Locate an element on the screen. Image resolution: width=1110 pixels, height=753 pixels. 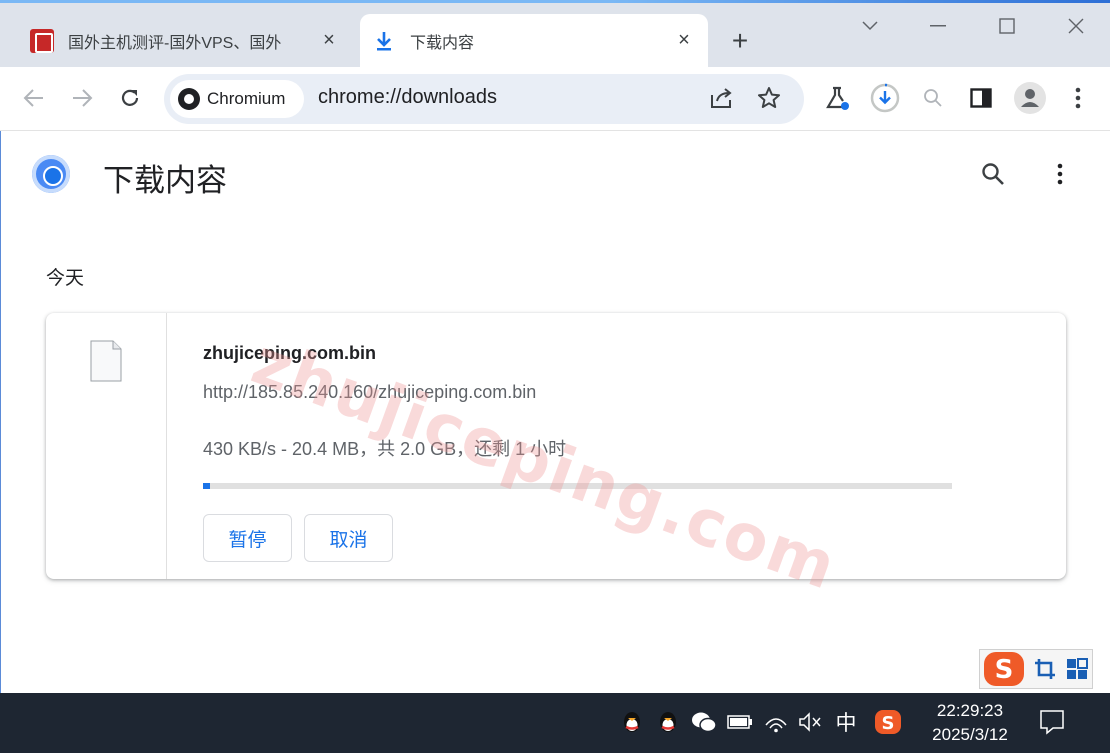
ime-language-indicator: 中 is located at coordinates (846, 722).